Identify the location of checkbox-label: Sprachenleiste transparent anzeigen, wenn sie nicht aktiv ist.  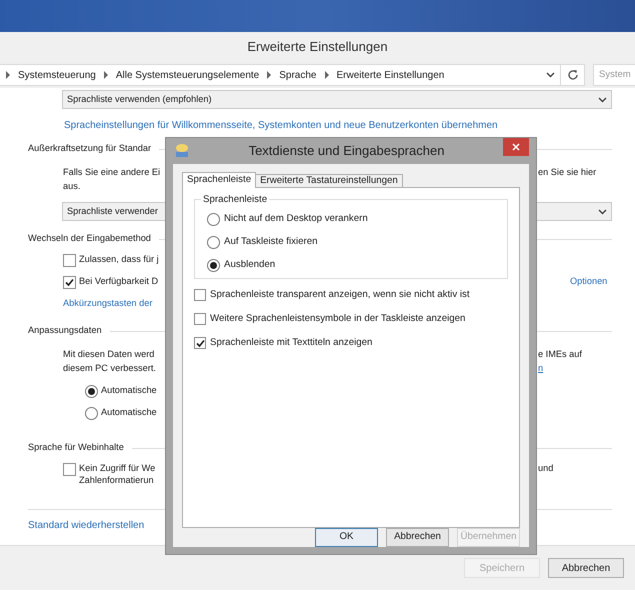
(340, 295).